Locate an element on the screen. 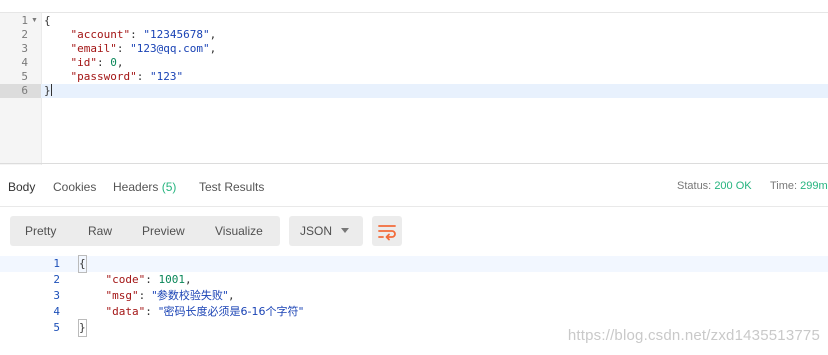  format-dropdown-value: JSON is located at coordinates (316, 231).